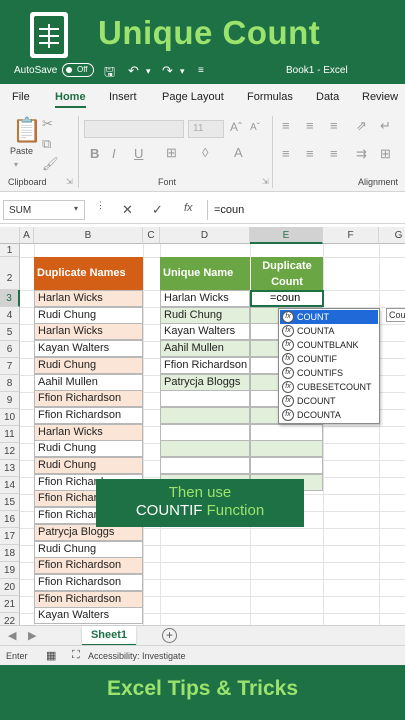 Image resolution: width=405 pixels, height=720 pixels. I want to click on unique-name-cell: Rudi Chung, so click(205, 315).